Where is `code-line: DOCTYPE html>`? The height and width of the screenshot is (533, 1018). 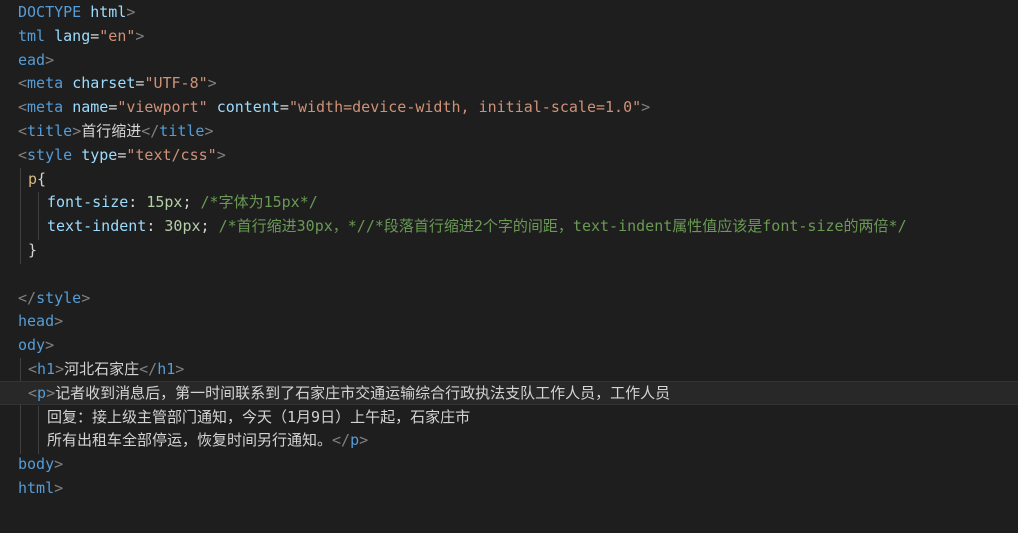
code-line: DOCTYPE html> is located at coordinates (509, 12).